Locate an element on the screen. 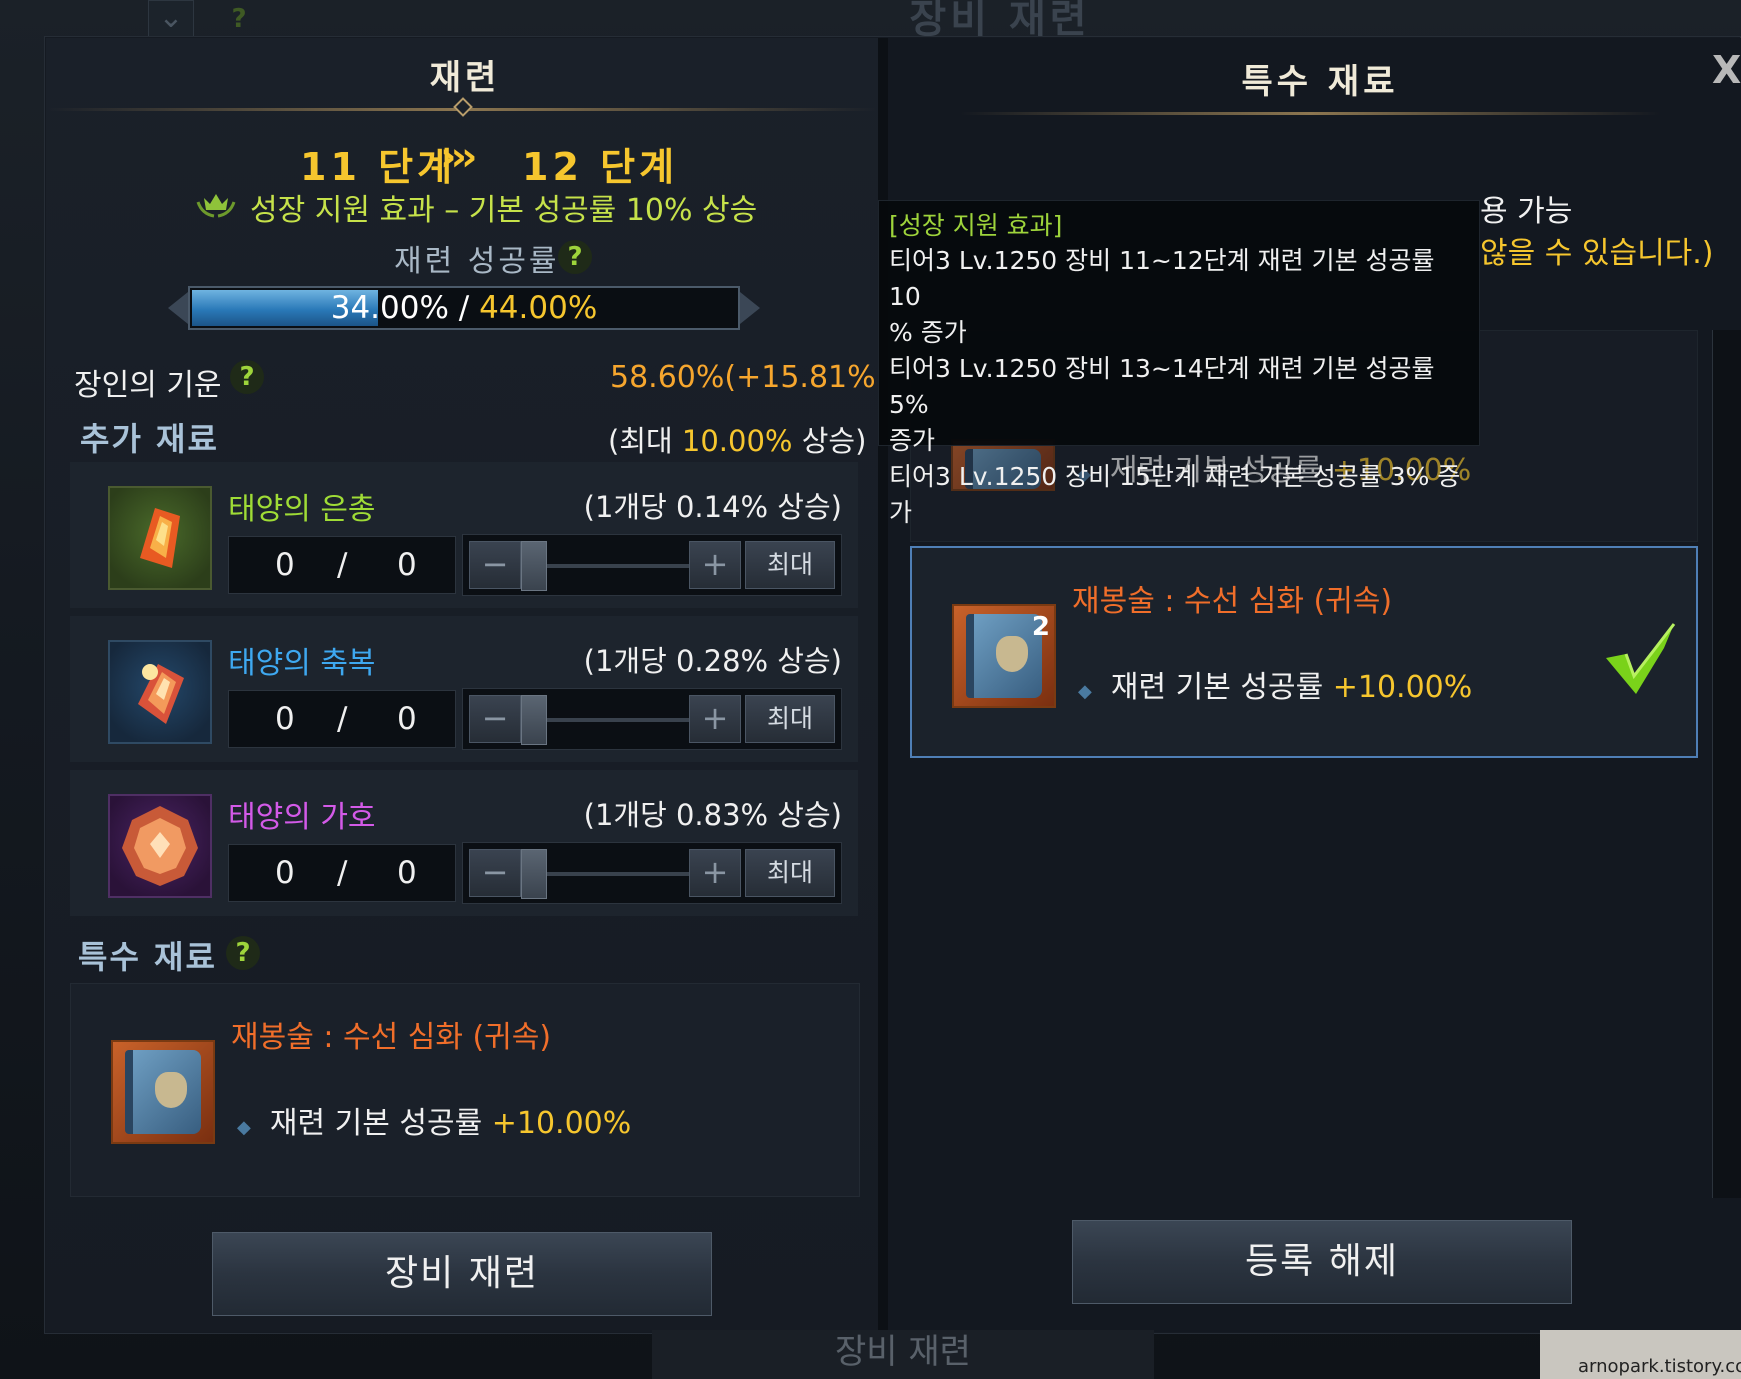 The image size is (1741, 1379). tooltip-line: 티어3 Lv.1250 장비 11~12단계 재련 기본 성공률 10 is located at coordinates (1162, 278).